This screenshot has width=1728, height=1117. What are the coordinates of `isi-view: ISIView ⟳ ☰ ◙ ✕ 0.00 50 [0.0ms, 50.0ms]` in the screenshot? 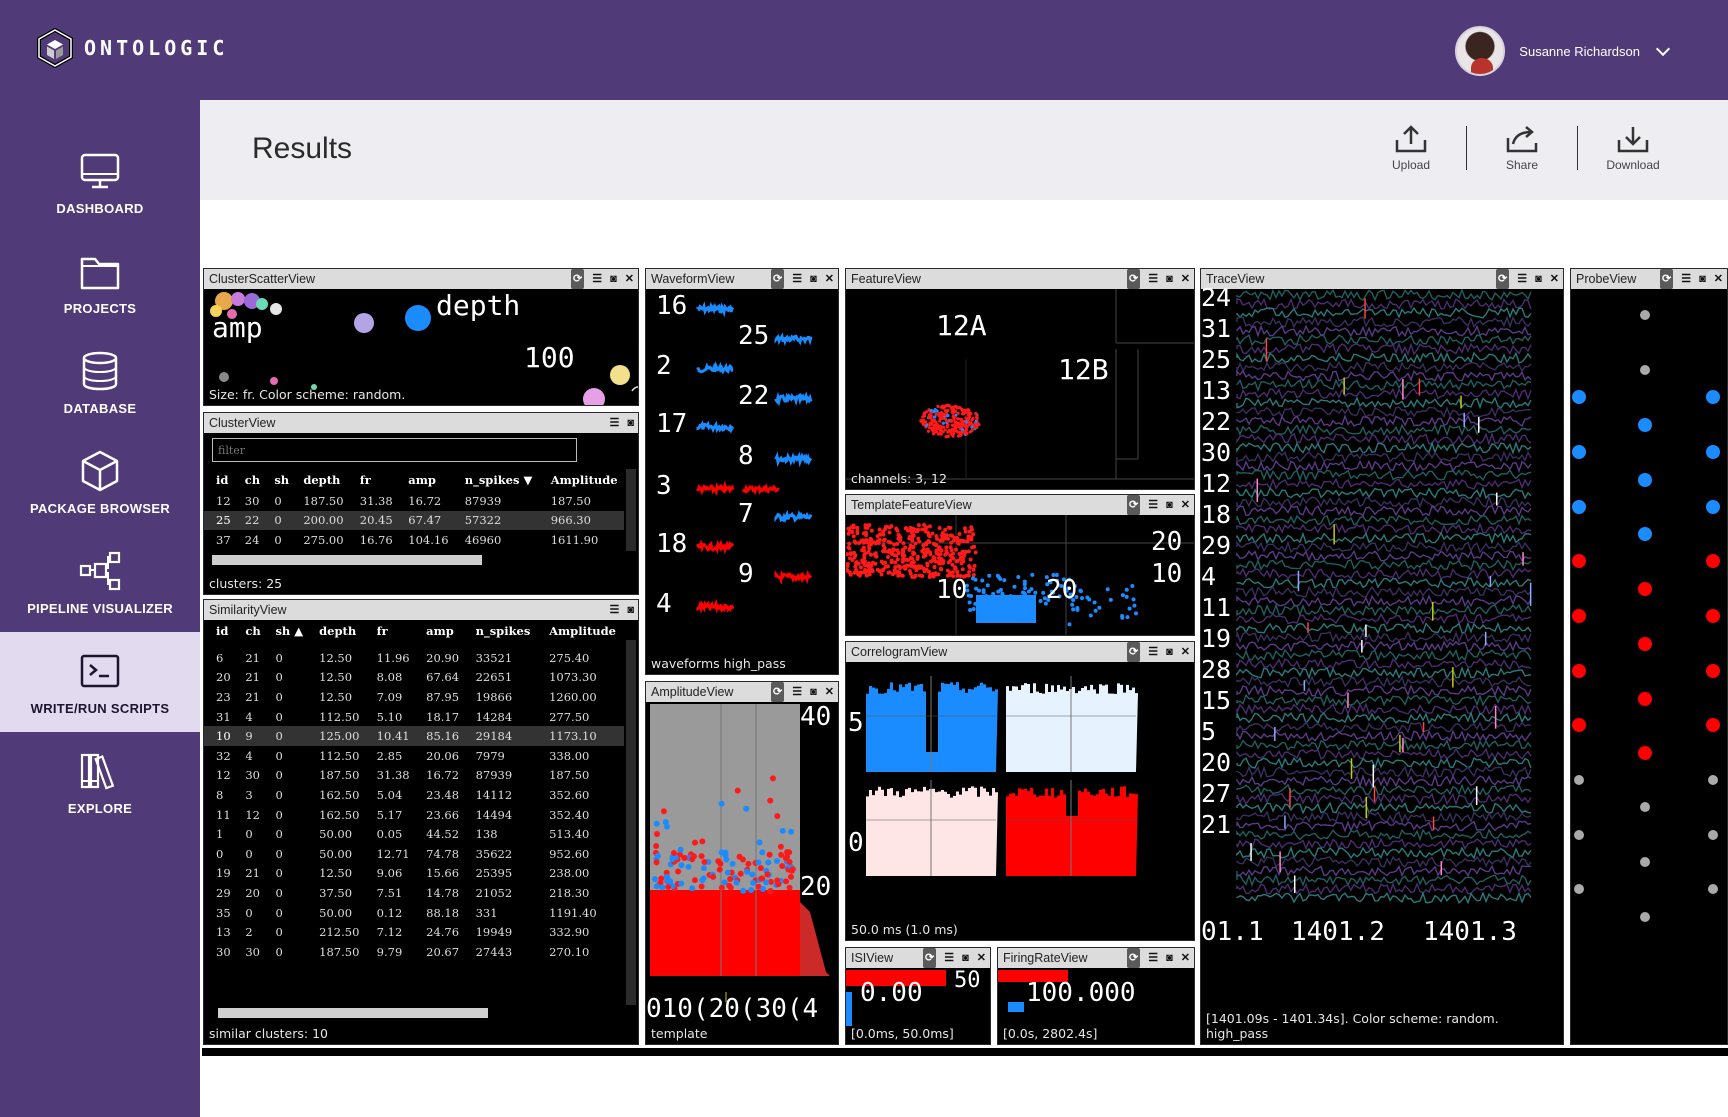 It's located at (918, 996).